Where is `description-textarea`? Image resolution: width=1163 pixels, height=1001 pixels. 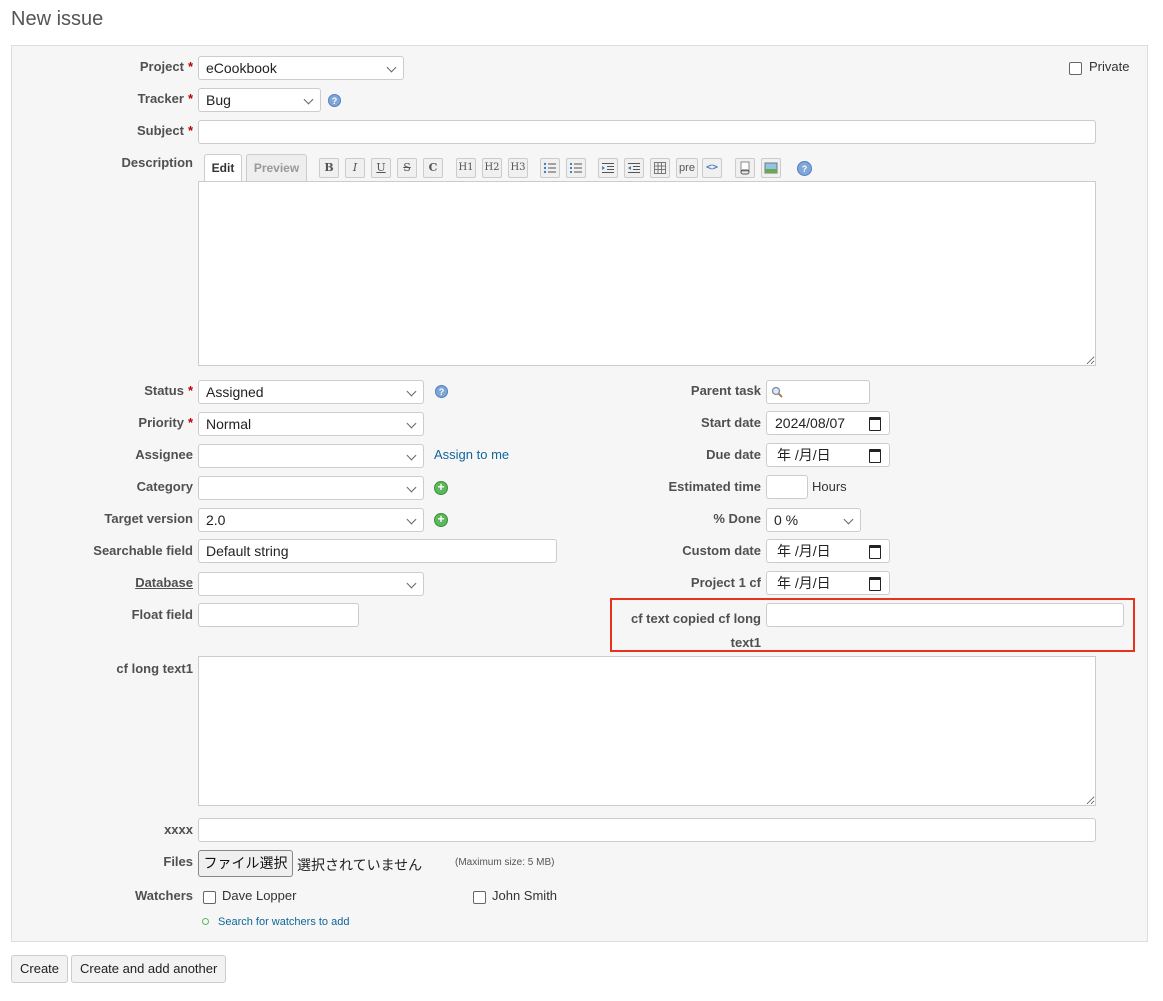
description-textarea is located at coordinates (647, 273).